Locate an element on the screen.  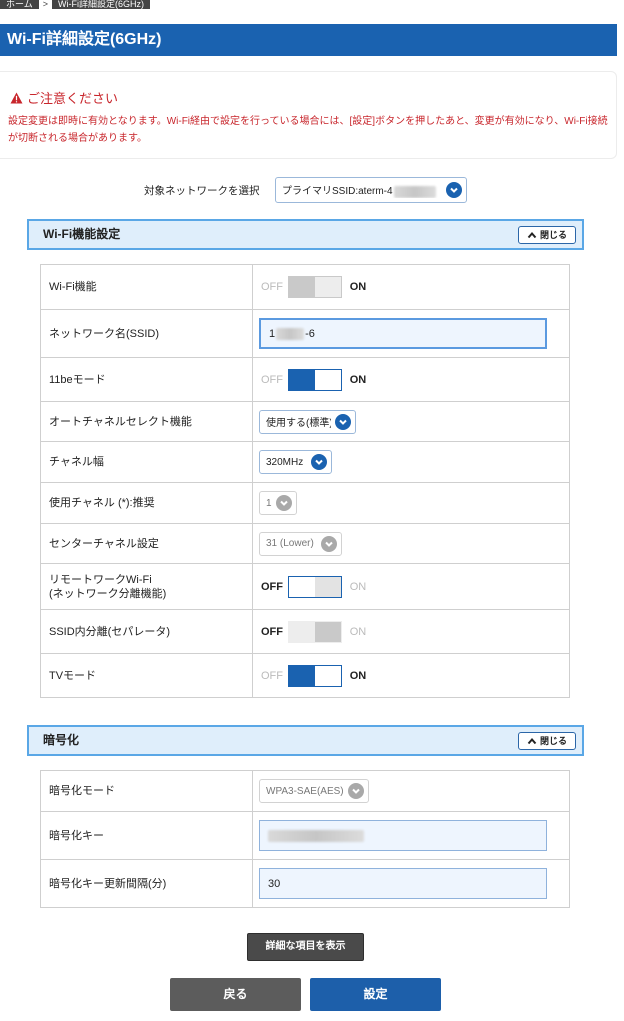
table-row: ネットワーク名(SSID) 1 -6 is located at coordinates (305, 333).